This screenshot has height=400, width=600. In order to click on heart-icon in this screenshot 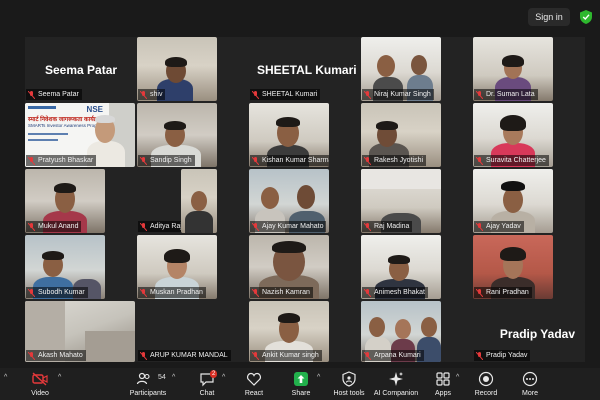, I will do `click(254, 379)`.